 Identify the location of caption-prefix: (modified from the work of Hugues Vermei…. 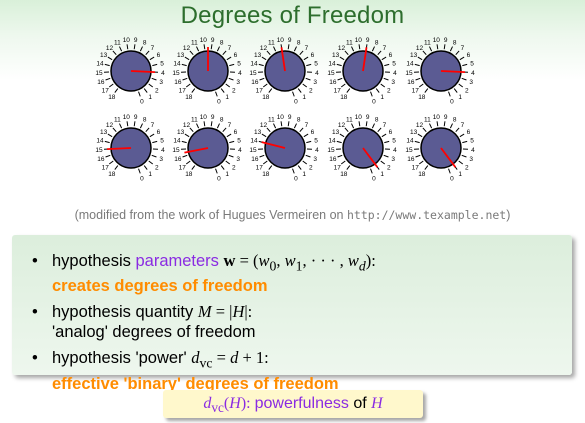
(209, 215).